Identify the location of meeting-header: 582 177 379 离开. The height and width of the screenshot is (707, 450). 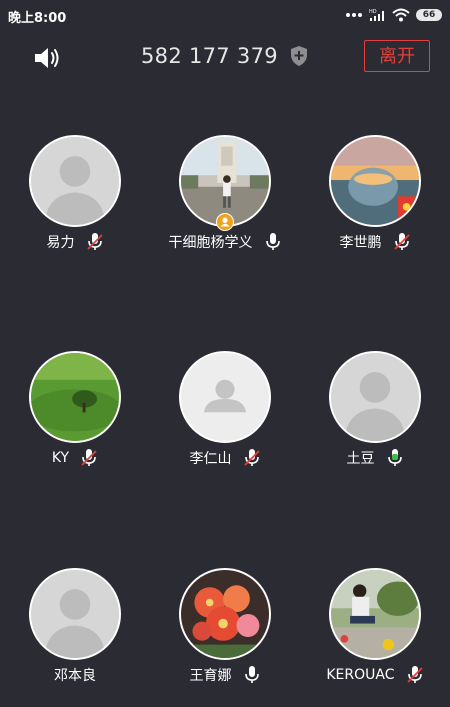
(225, 58).